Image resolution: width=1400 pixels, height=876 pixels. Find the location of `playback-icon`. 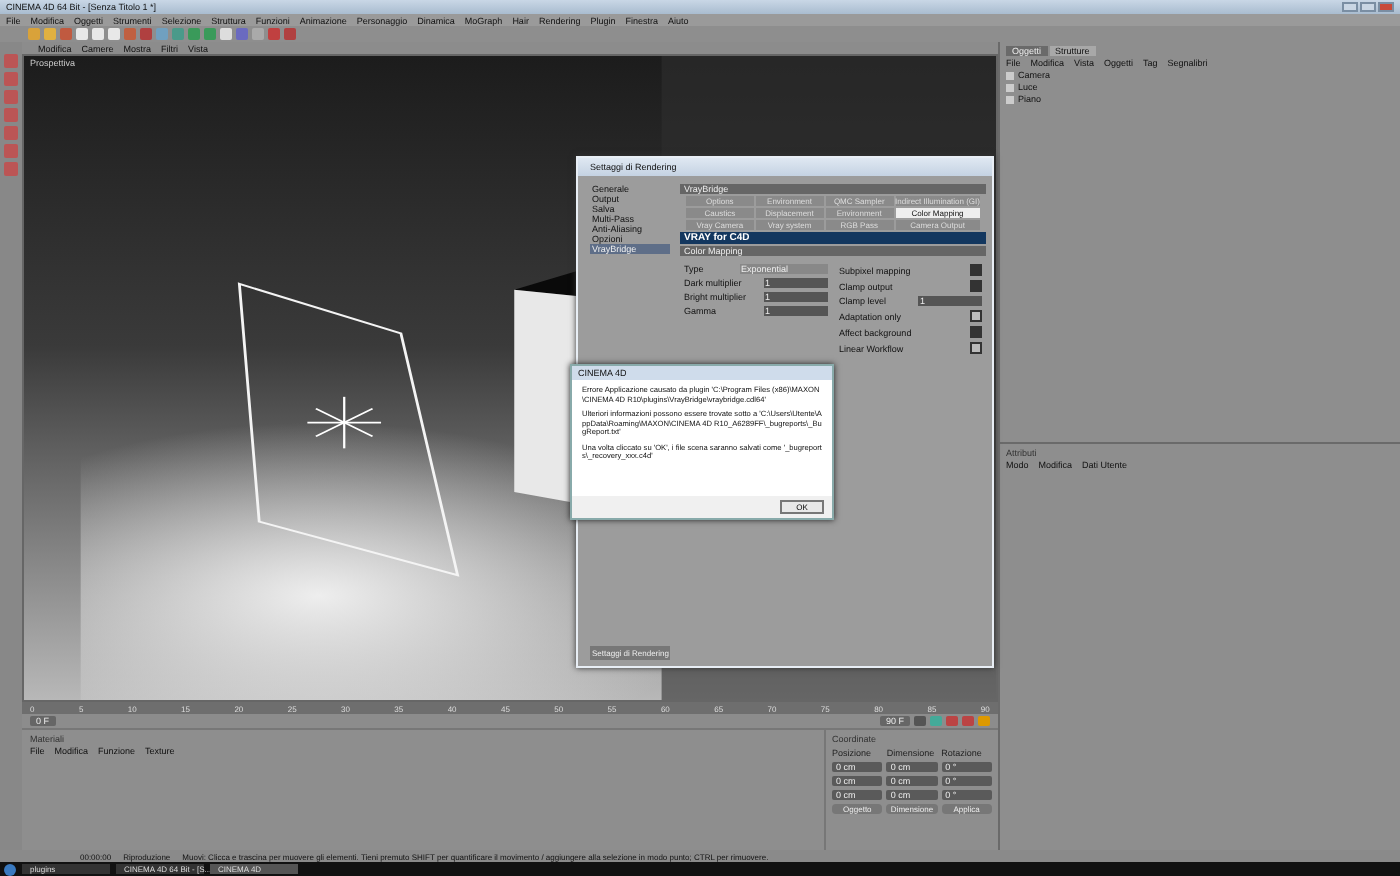

playback-icon is located at coordinates (920, 721).